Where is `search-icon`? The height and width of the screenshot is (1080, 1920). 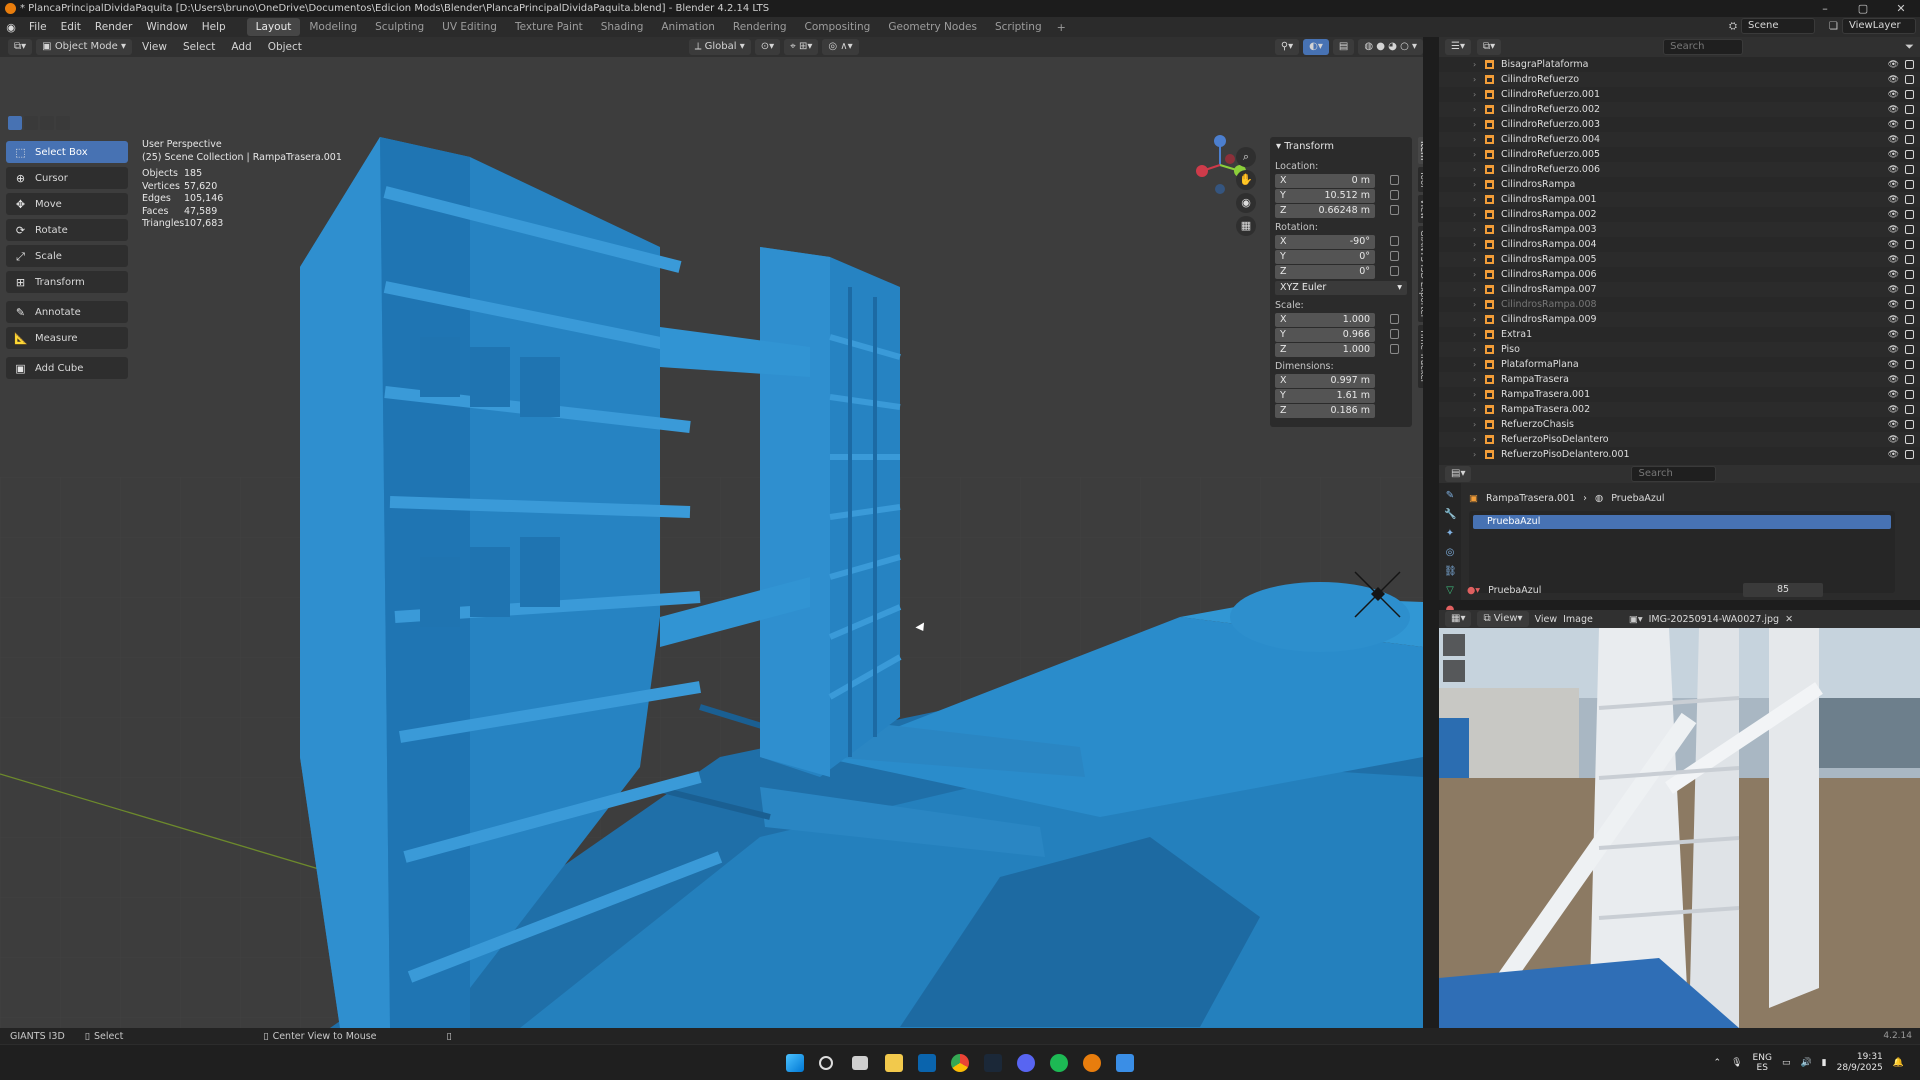 search-icon is located at coordinates (826, 1063).